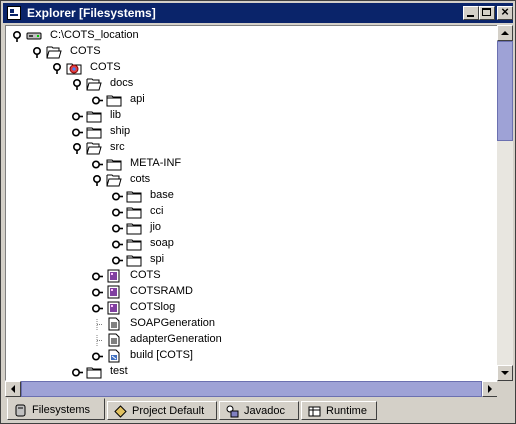  I want to click on window-title: Explorer [Filesystems], so click(91, 13).